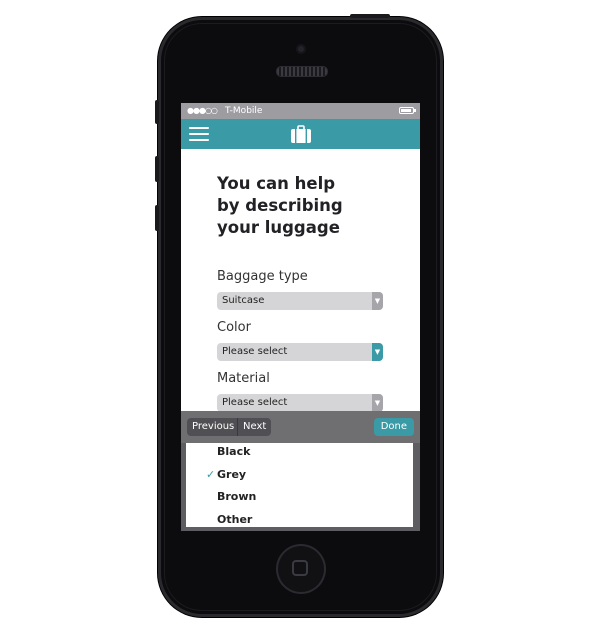 The height and width of the screenshot is (635, 600). Describe the element at coordinates (234, 451) in the screenshot. I see `option-label: Black` at that location.